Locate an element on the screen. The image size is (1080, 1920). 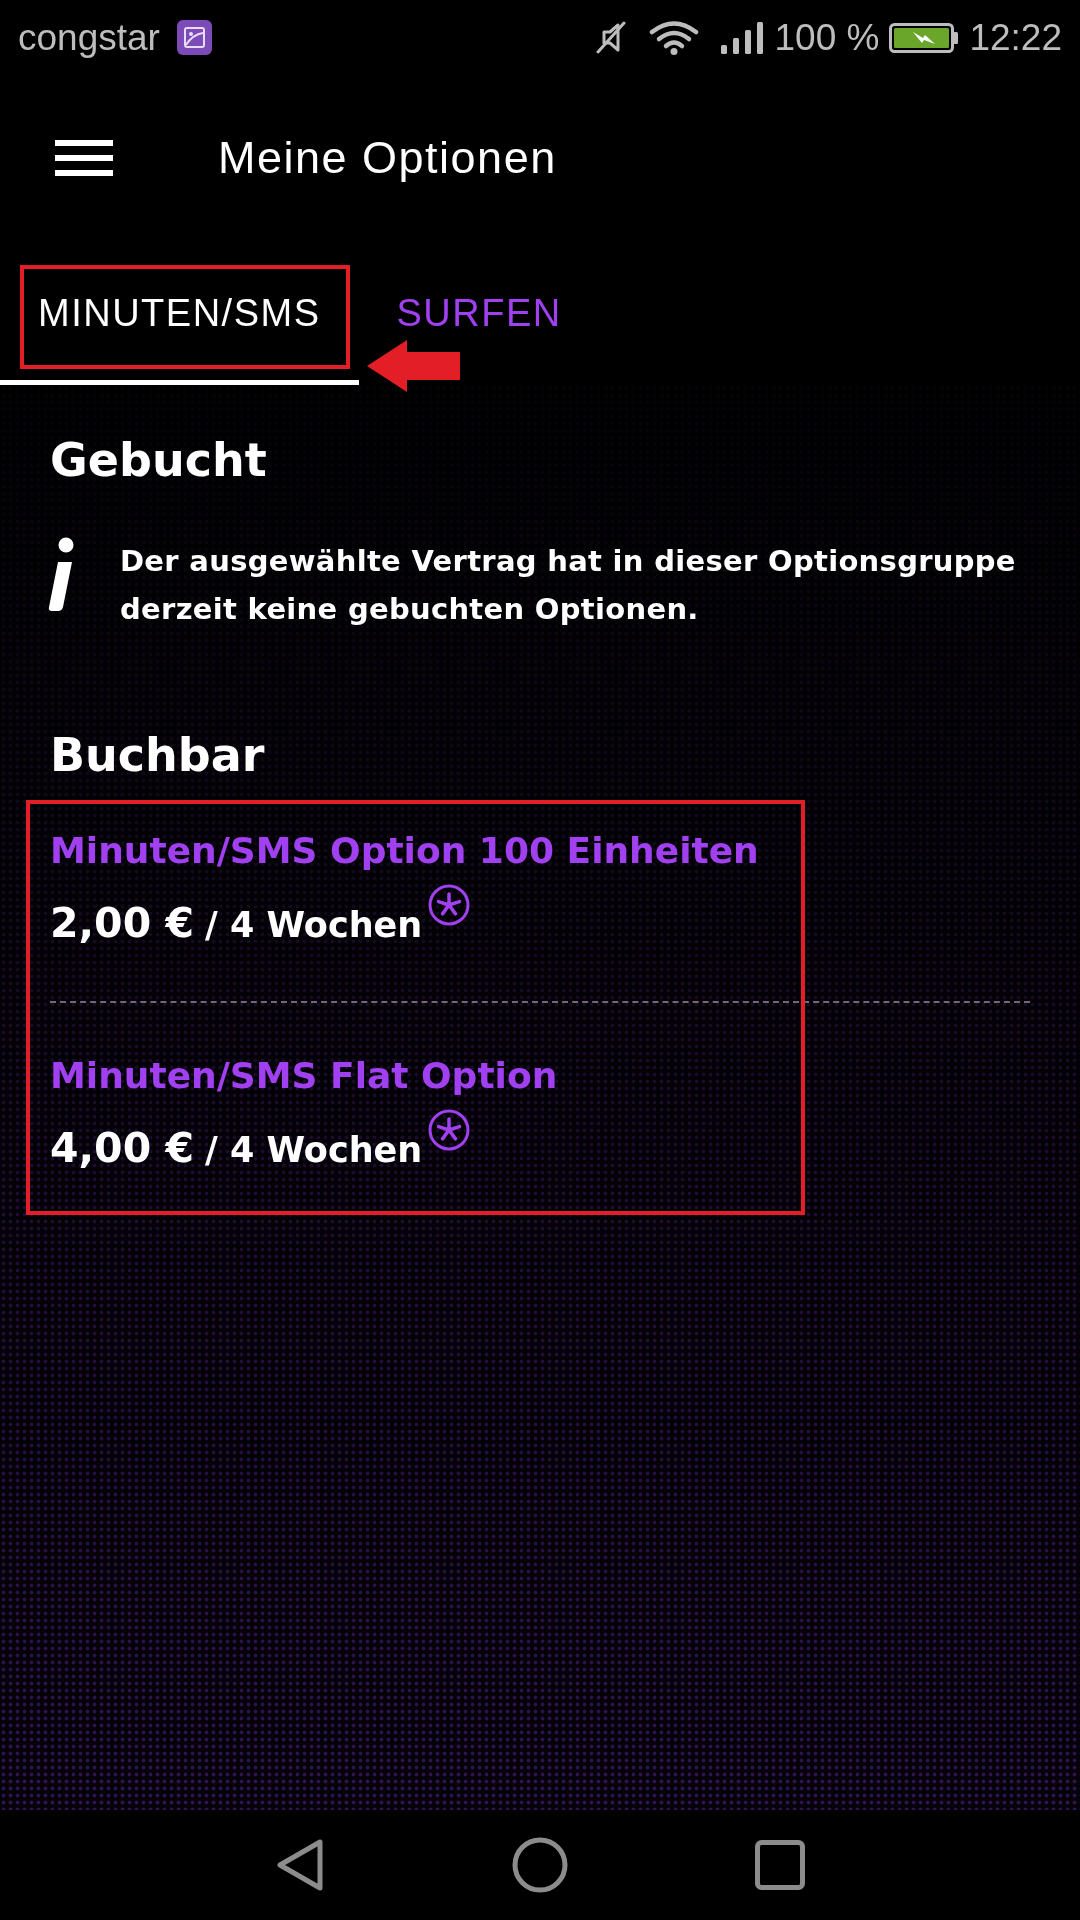
menu-icon is located at coordinates (84, 157).